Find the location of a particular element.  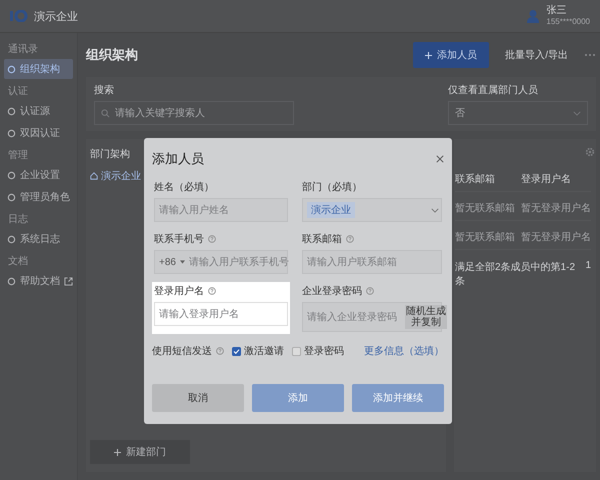

field-label: 企业登录密码 is located at coordinates (332, 291).